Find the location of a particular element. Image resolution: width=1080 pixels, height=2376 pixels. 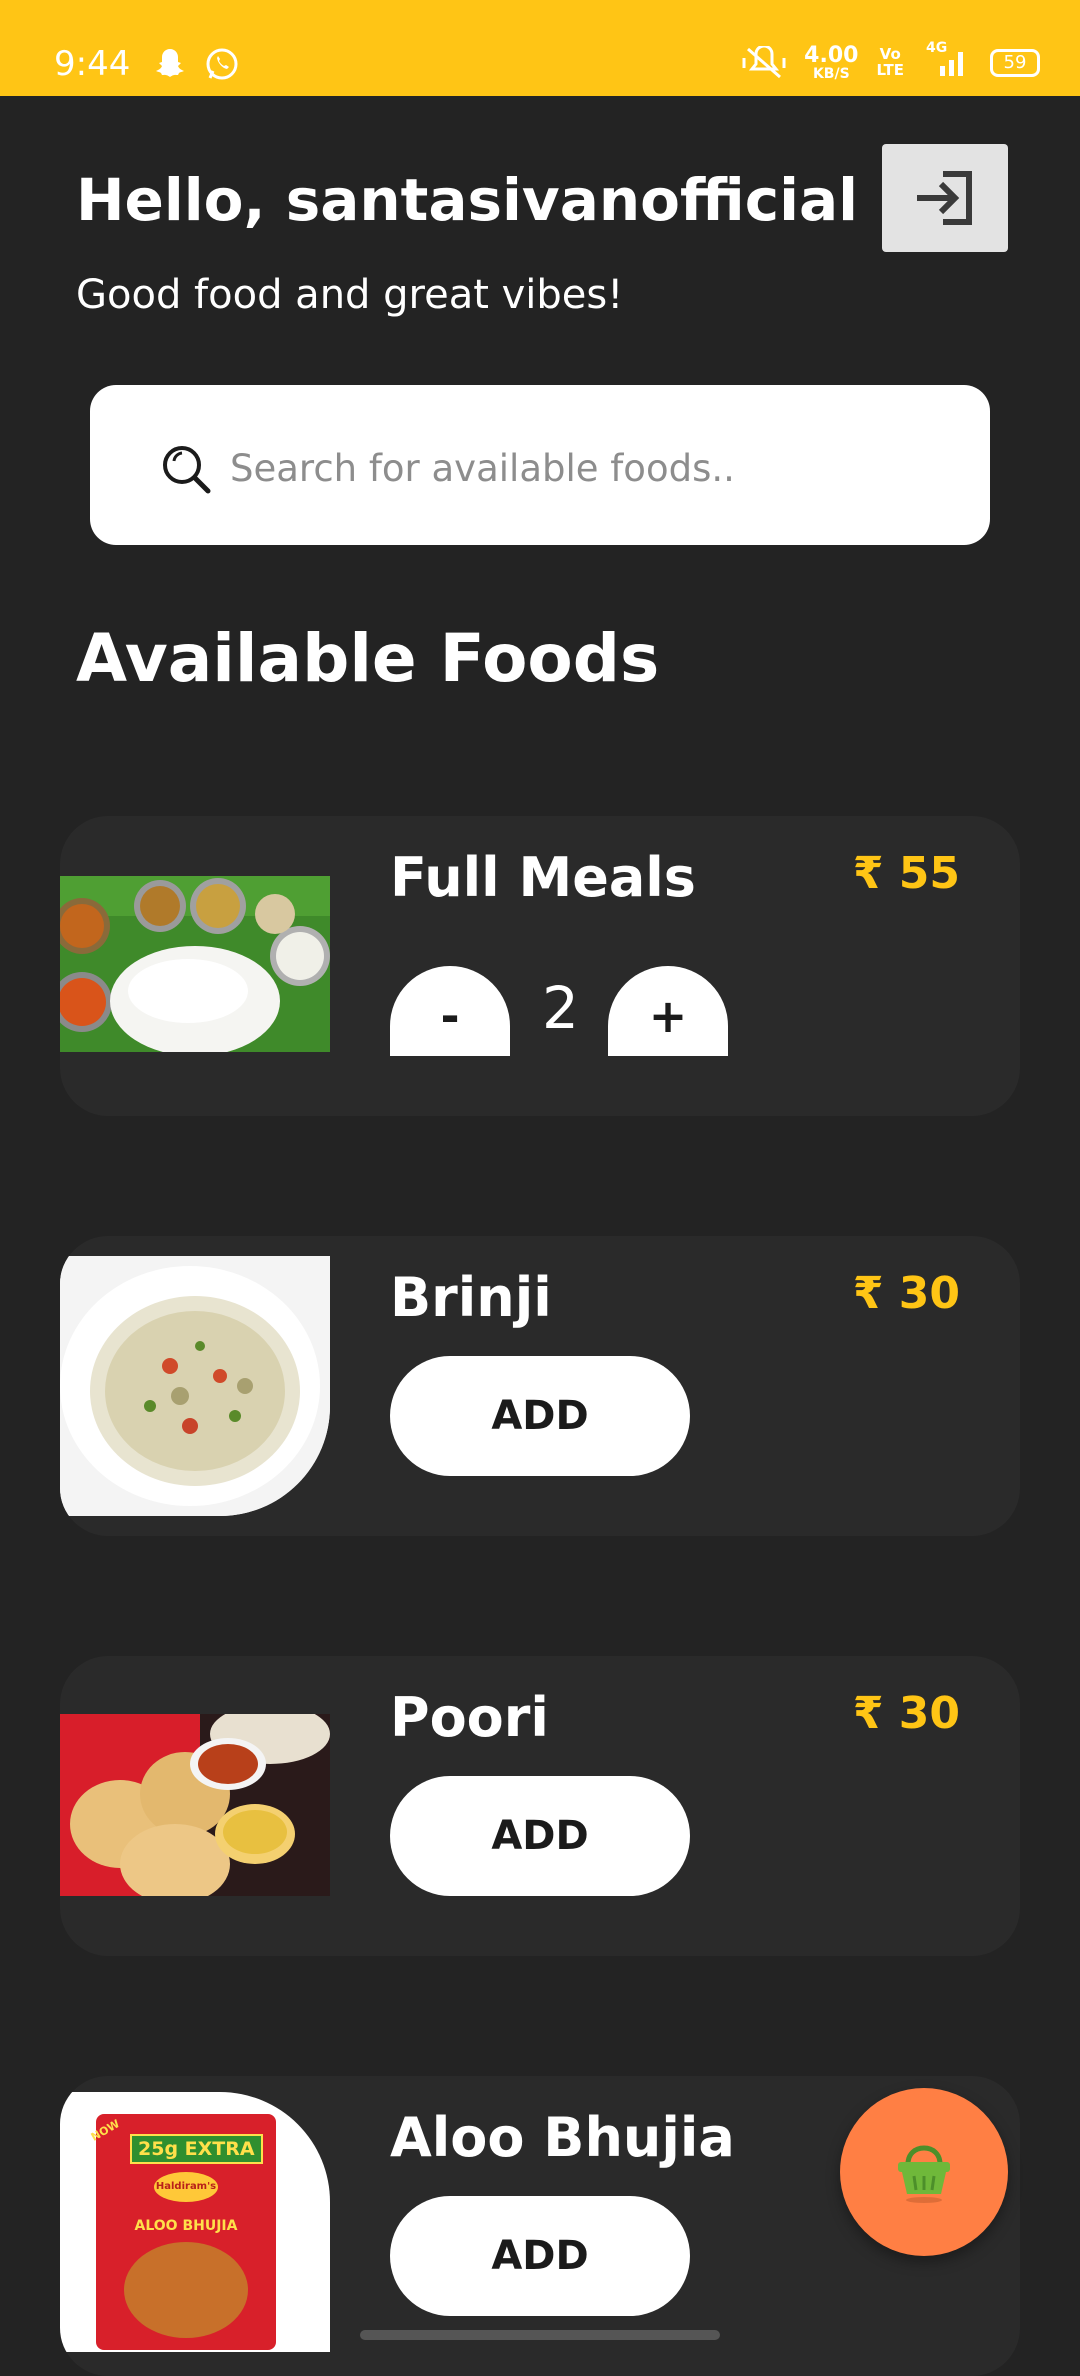

tagline: Good food and great vibes! is located at coordinates (350, 295).